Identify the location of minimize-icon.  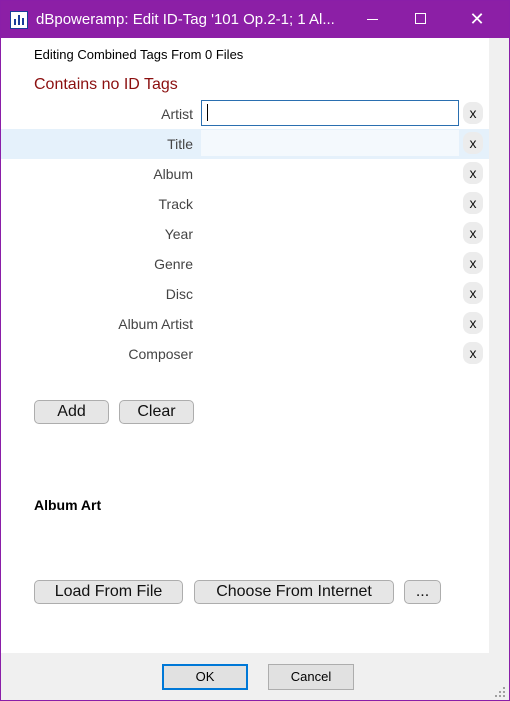
(372, 19).